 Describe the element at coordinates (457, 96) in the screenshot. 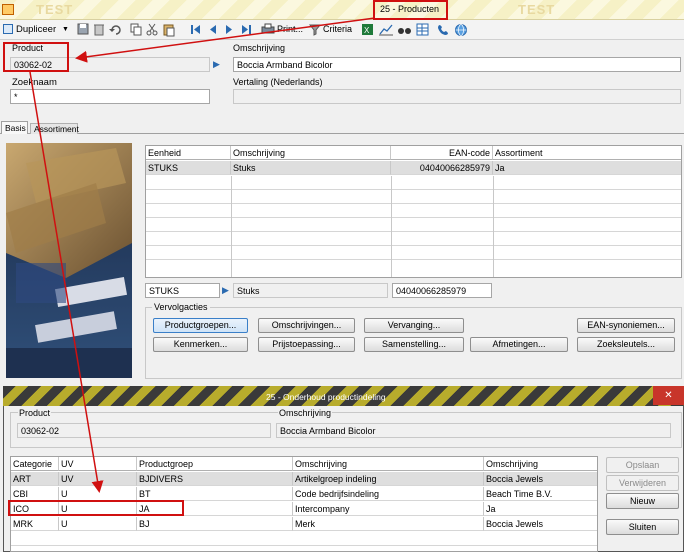

I see `translation-field` at that location.